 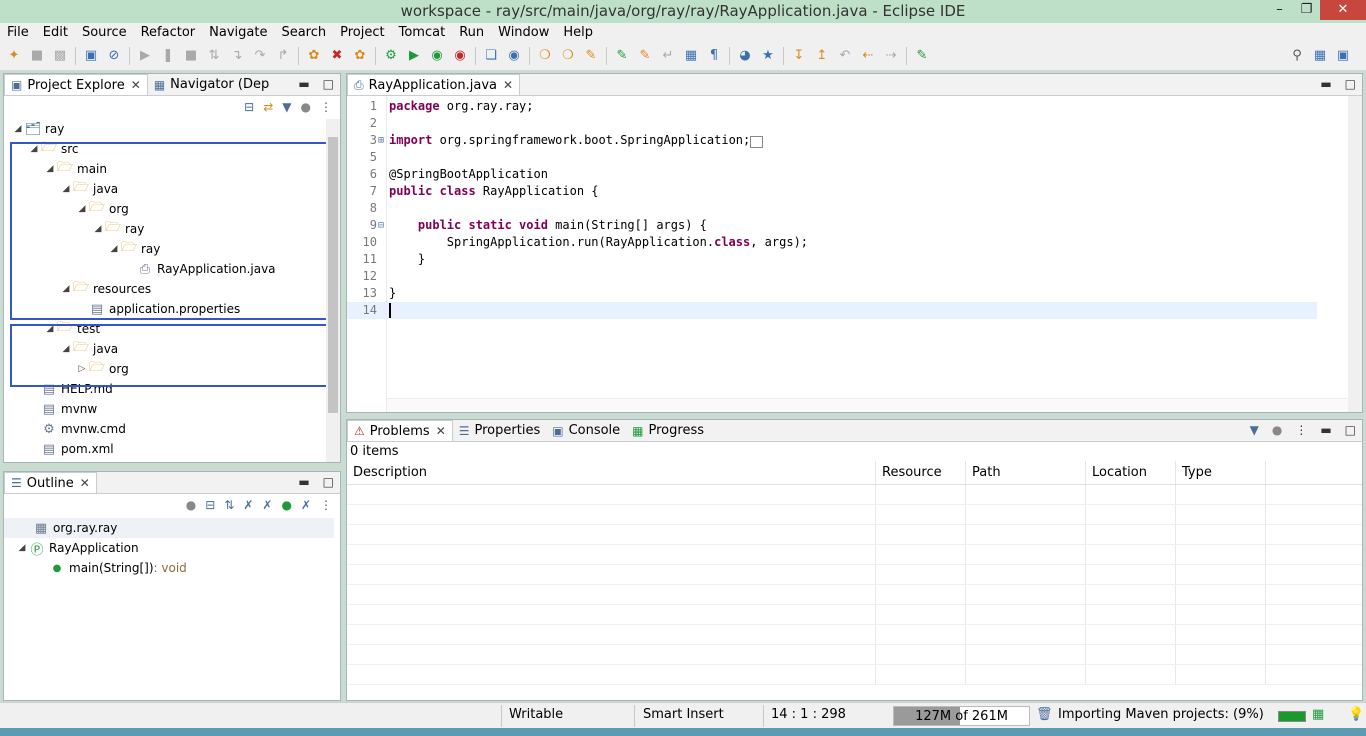 I want to click on collapse-icon: ▷, so click(x=82, y=369).